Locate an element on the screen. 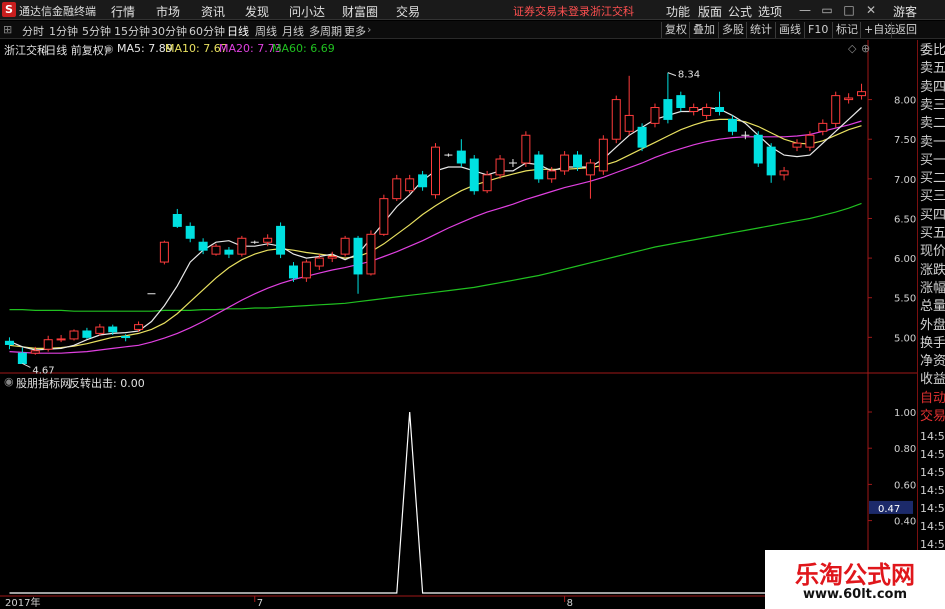 The image size is (945, 609). maximize-icon: □ is located at coordinates (849, 10).